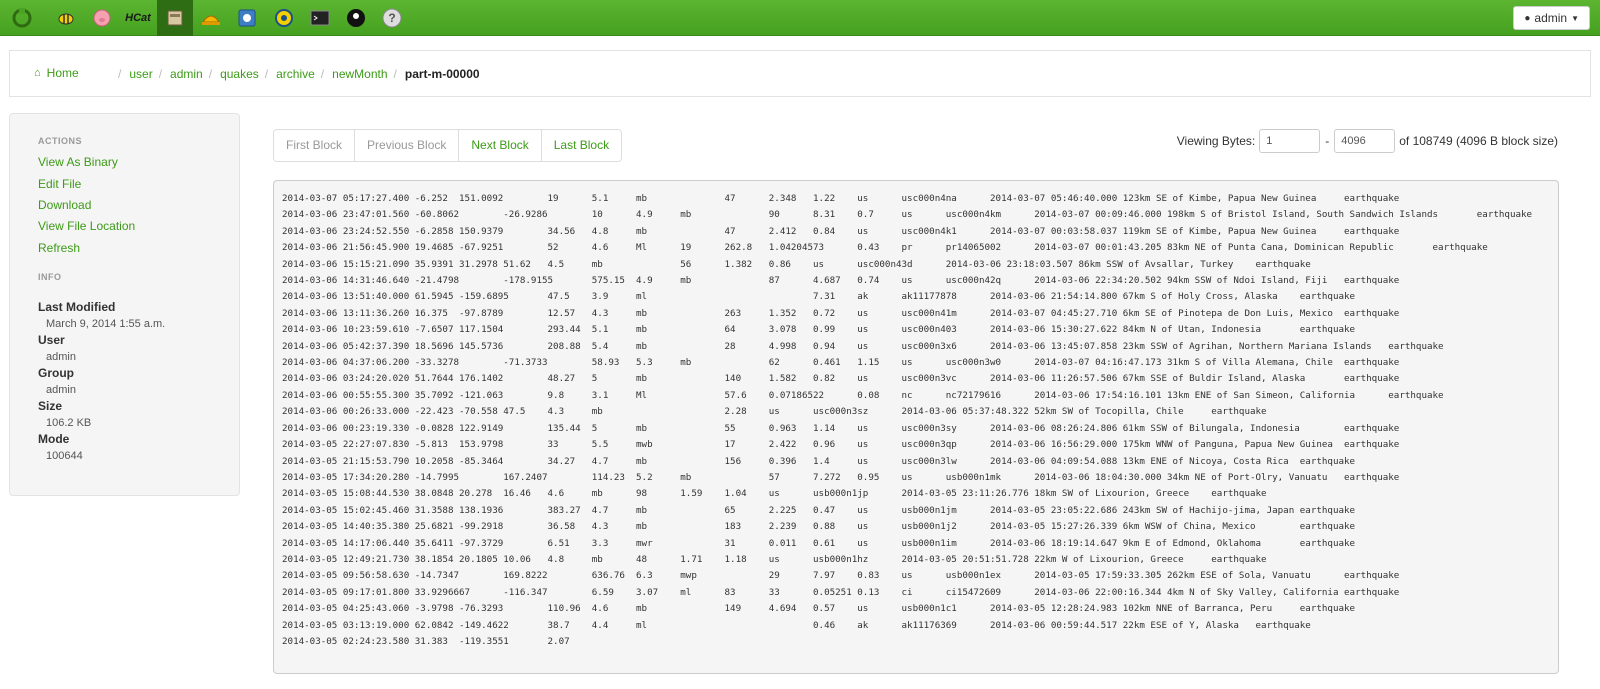 Image resolution: width=1600 pixels, height=689 pixels. I want to click on refresh-link: Refresh, so click(59, 248).